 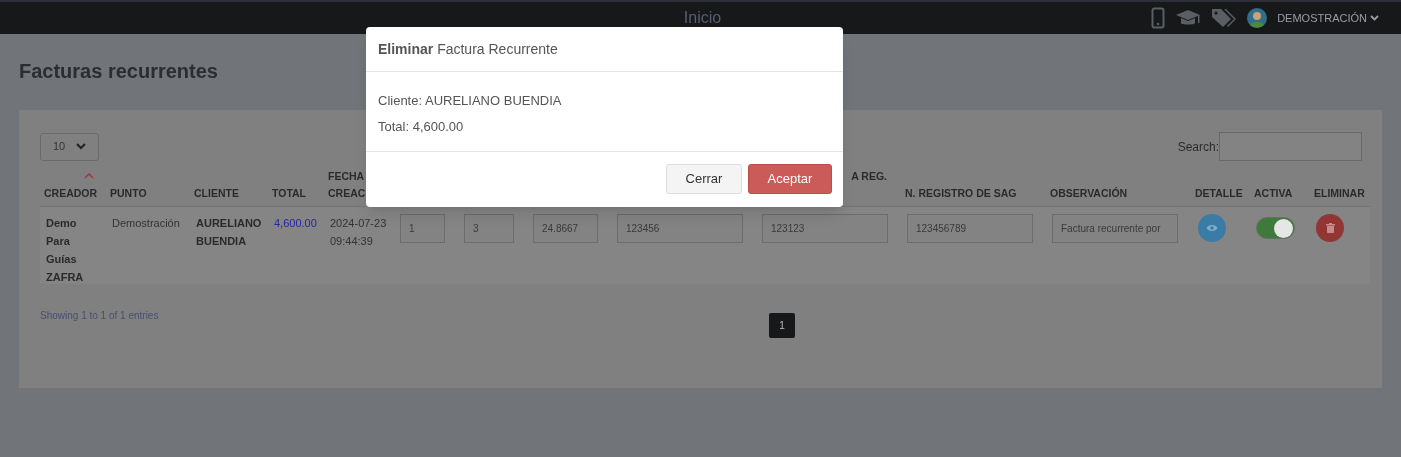 What do you see at coordinates (1224, 18) in the screenshot?
I see `tags-icon` at bounding box center [1224, 18].